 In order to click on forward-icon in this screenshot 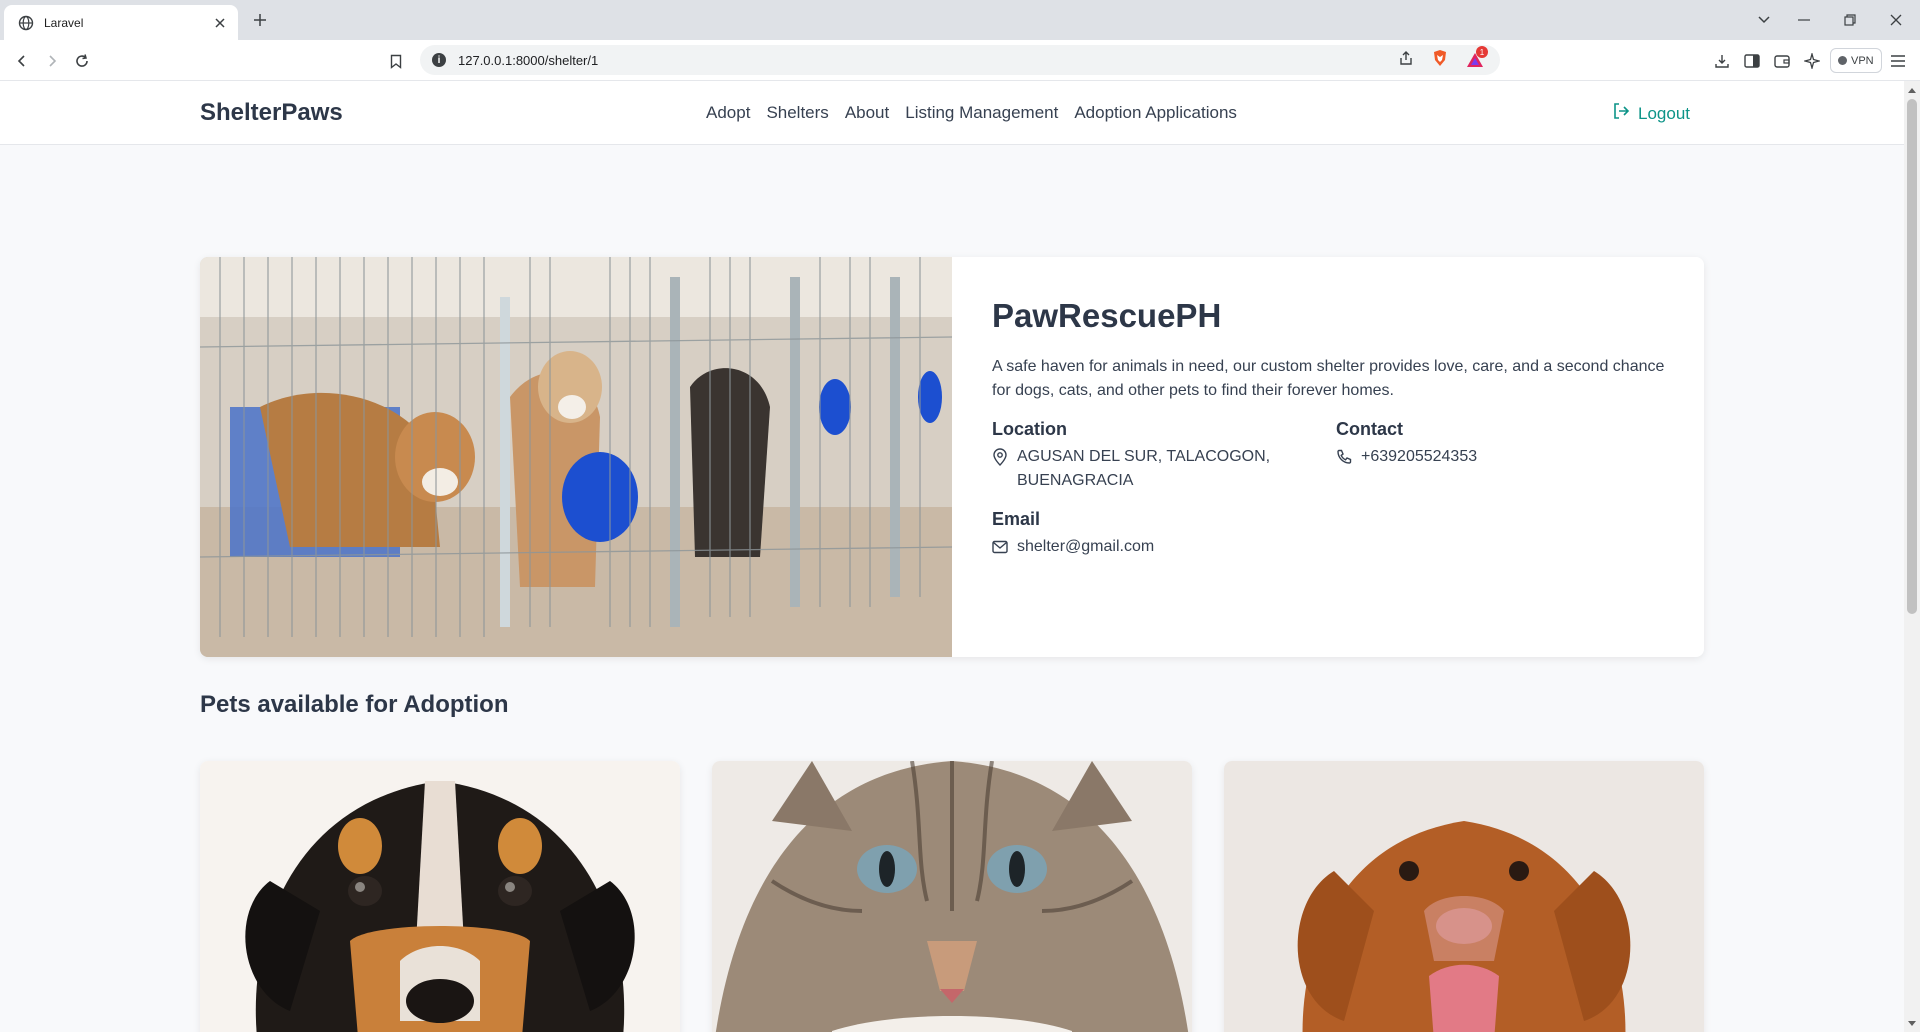, I will do `click(52, 61)`.